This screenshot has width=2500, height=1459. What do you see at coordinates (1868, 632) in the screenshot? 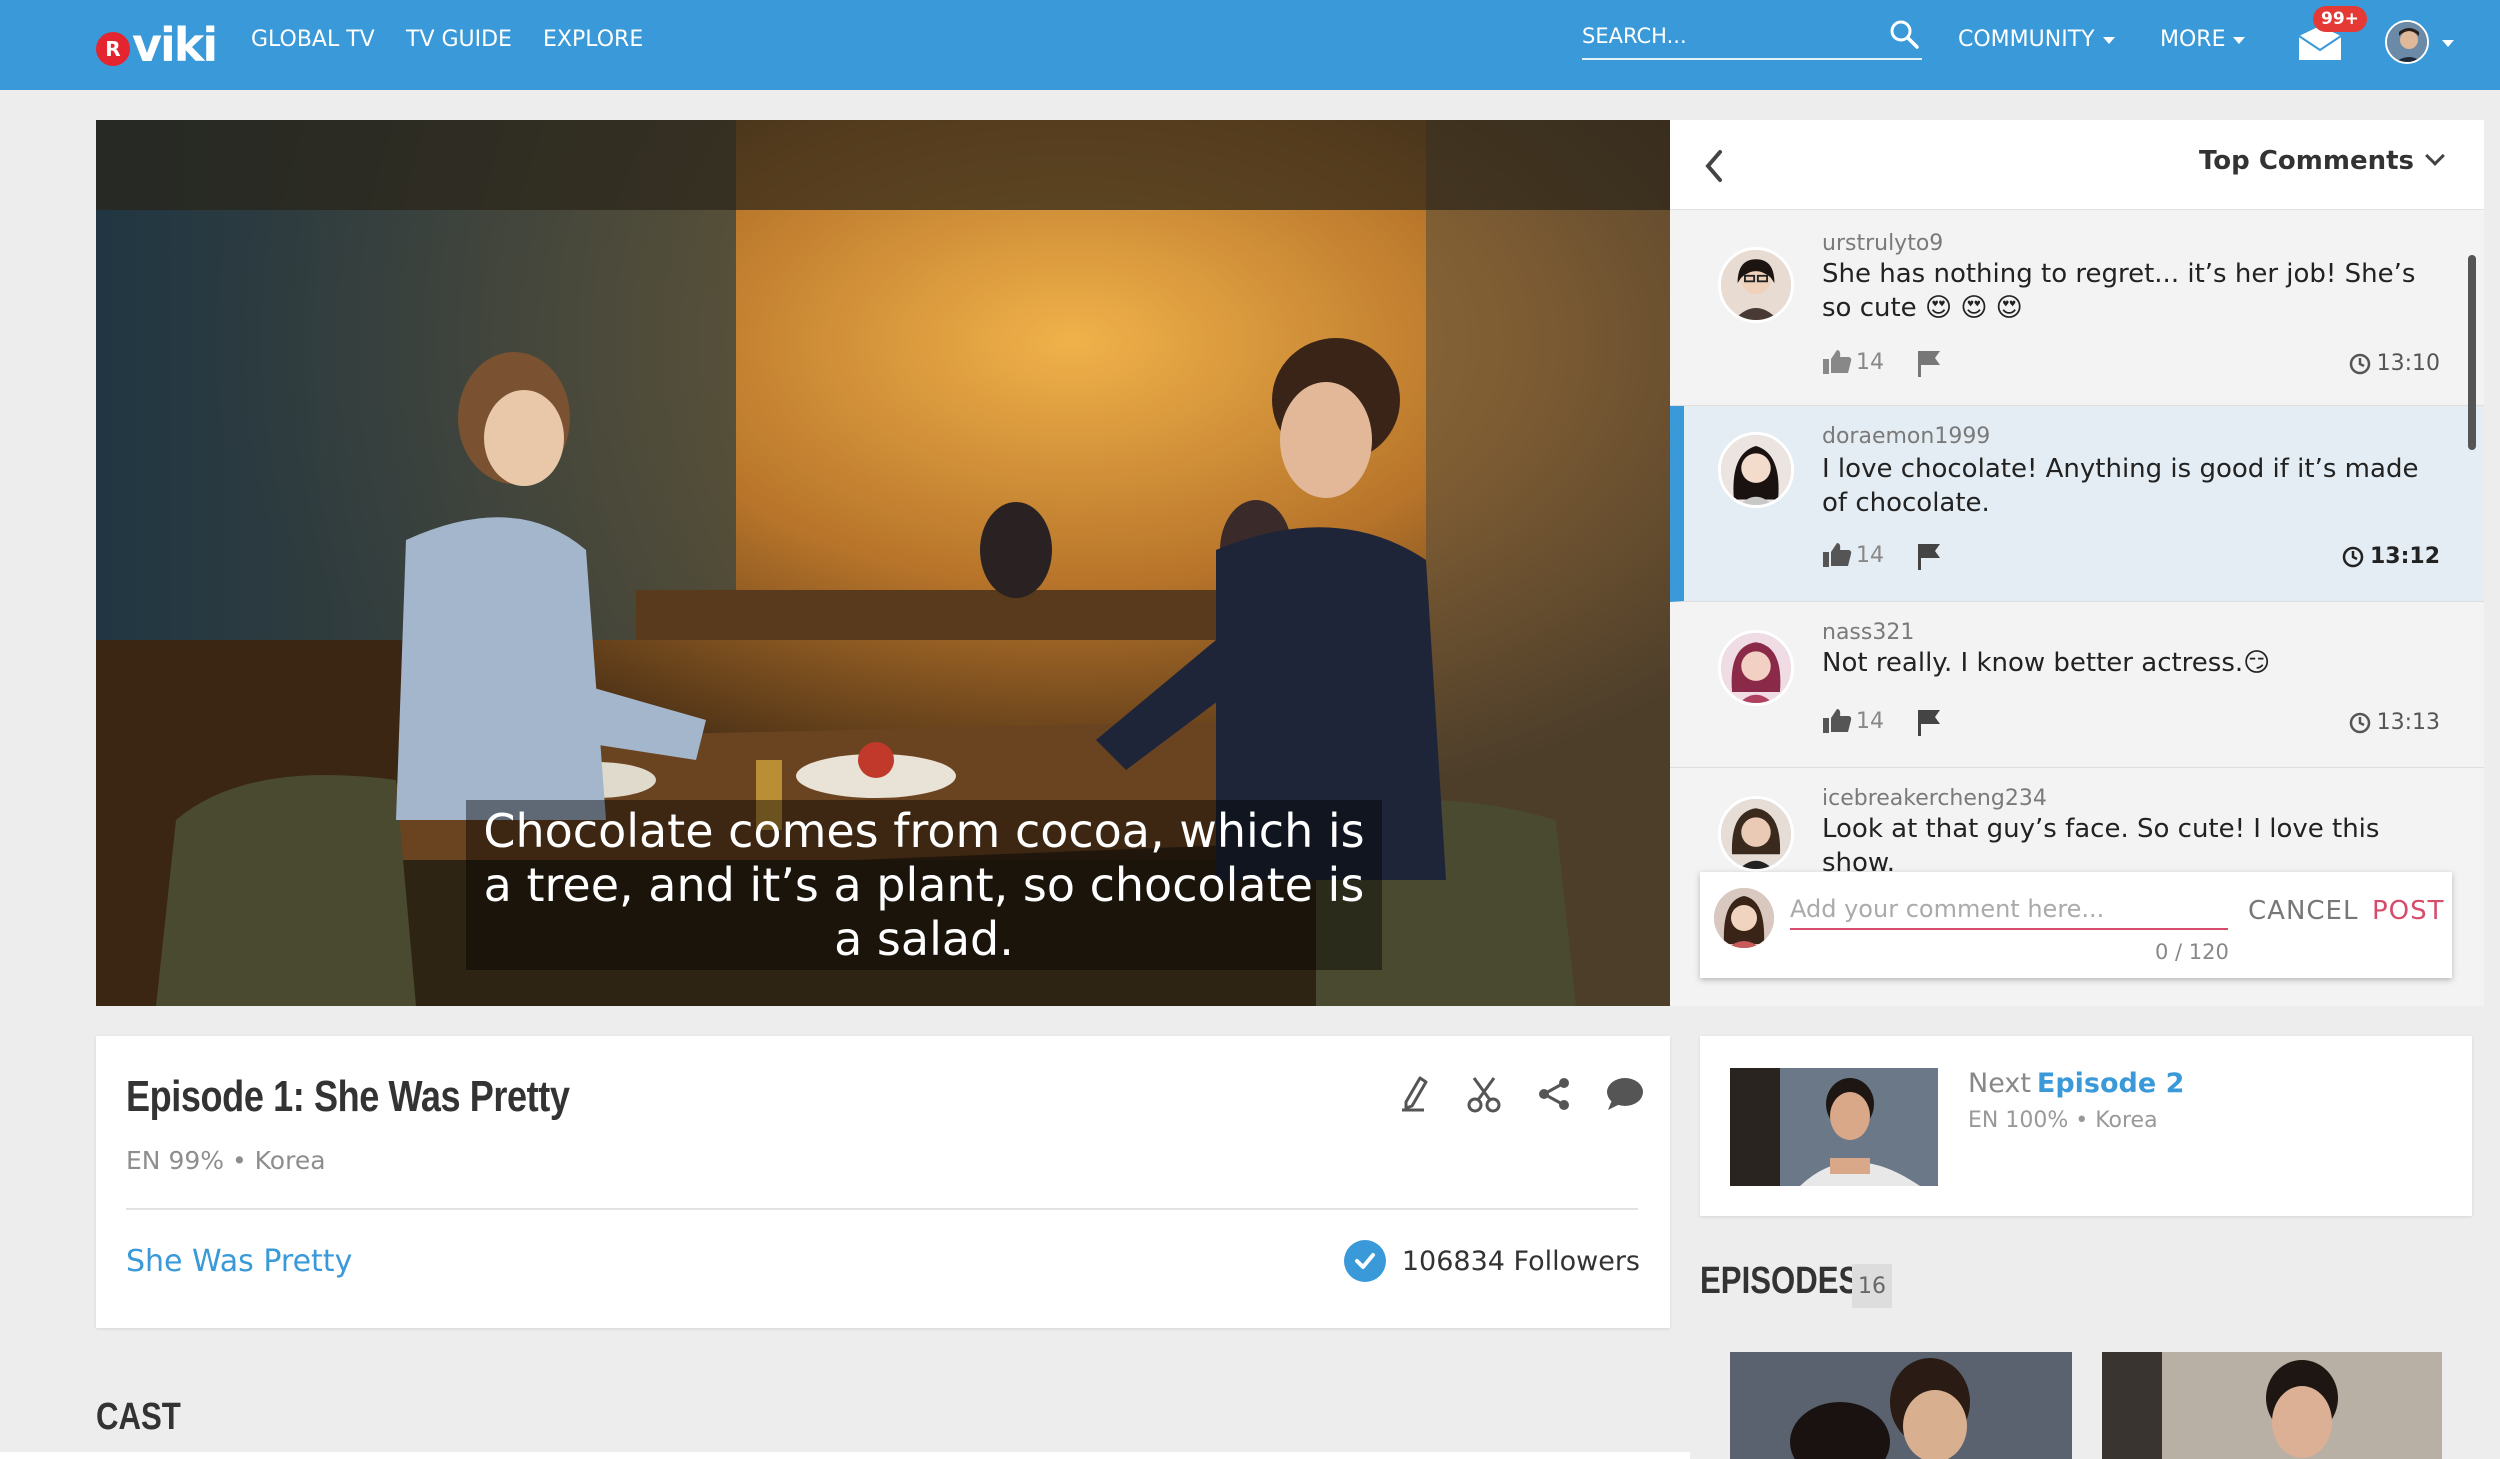
I see `comment-username: nass321` at bounding box center [1868, 632].